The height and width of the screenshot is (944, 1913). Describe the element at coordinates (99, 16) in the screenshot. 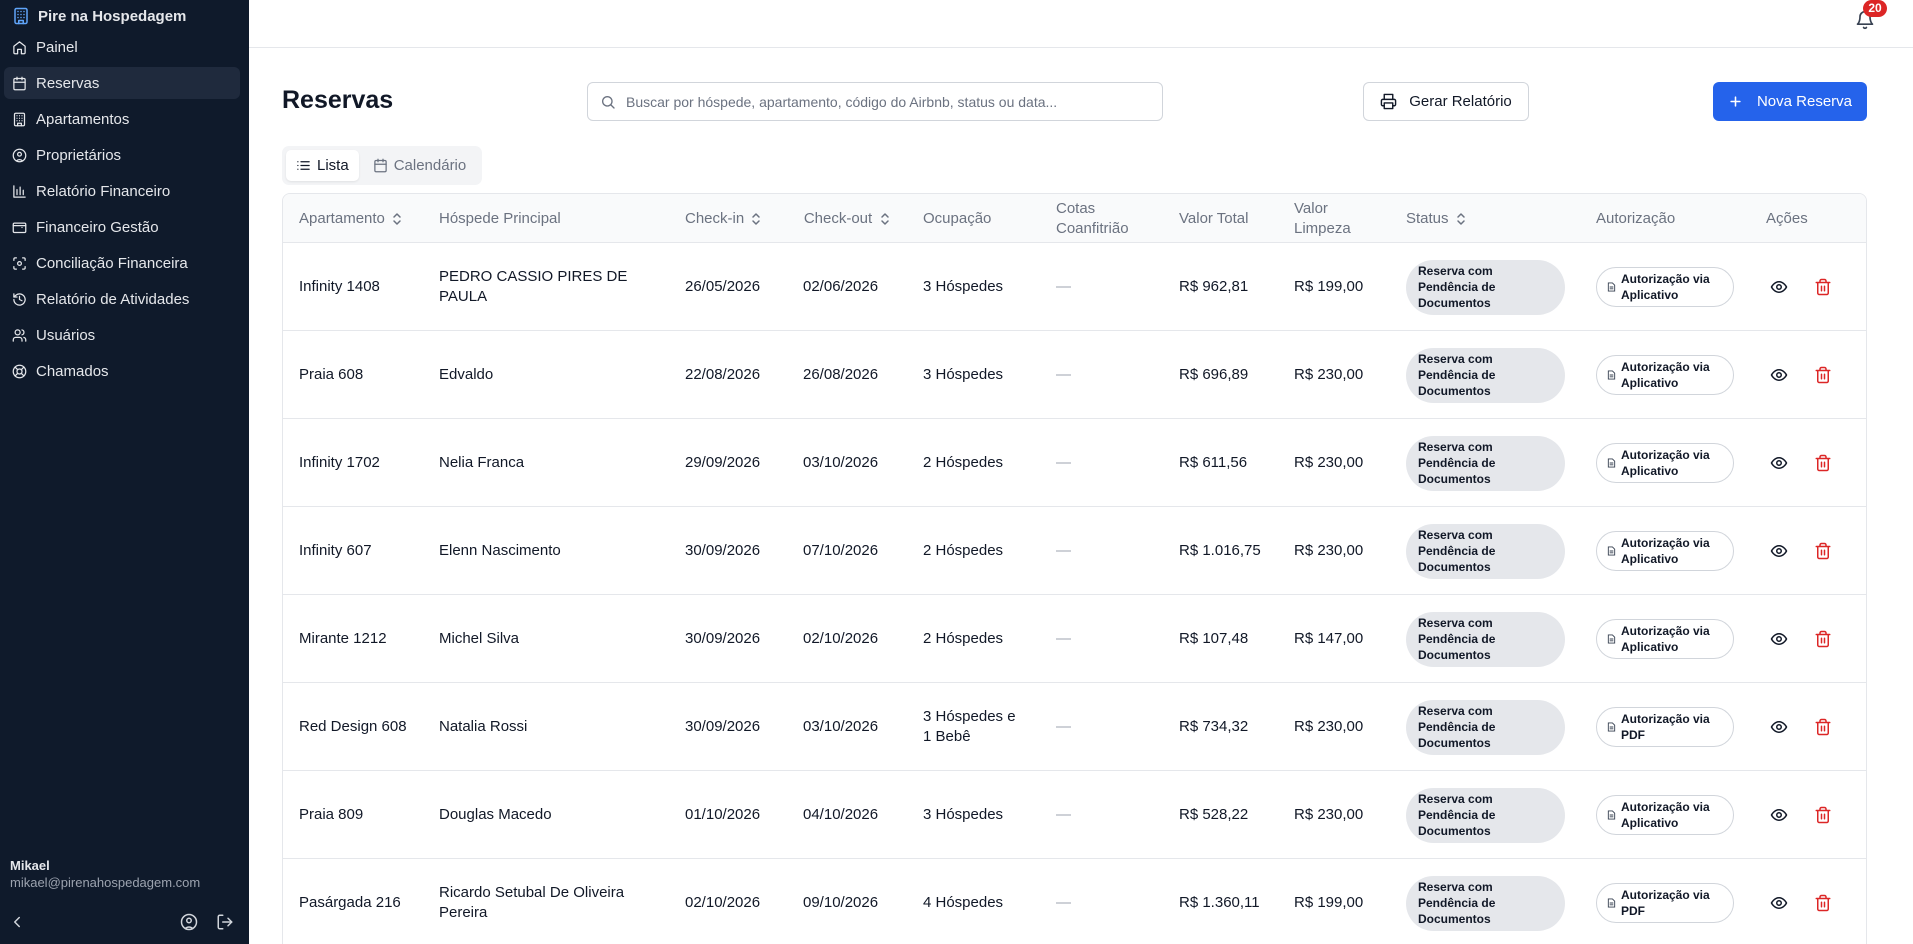

I see `brand: Pire na Hospedagem` at that location.